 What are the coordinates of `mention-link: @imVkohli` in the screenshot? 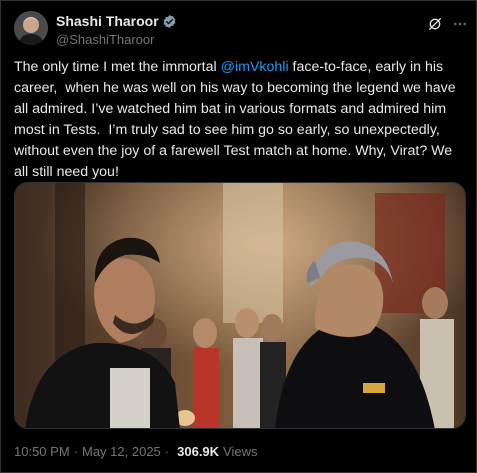 It's located at (255, 67).